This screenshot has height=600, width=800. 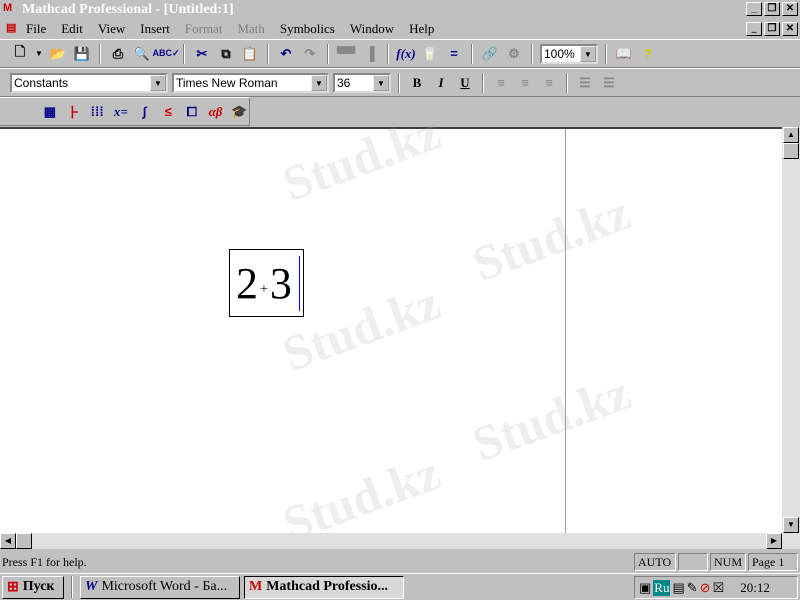 I want to click on doc-restore-button: ❐, so click(x=772, y=29).